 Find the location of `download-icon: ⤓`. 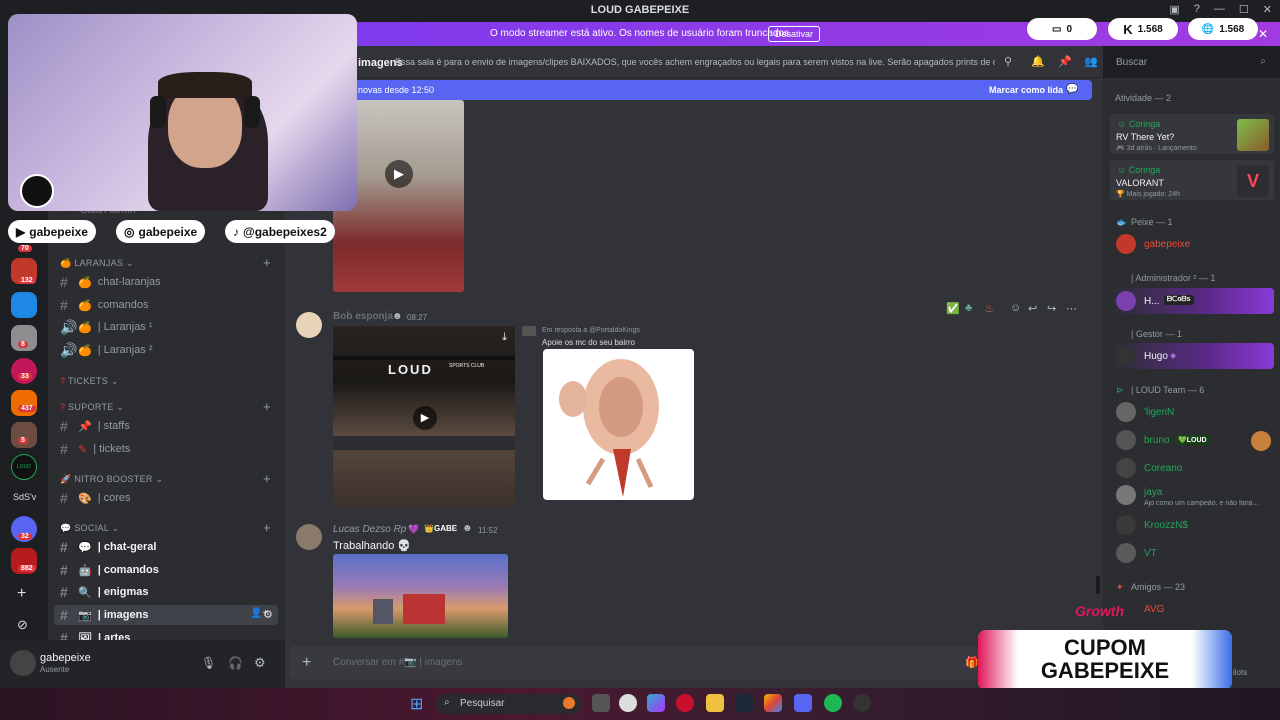

download-icon: ⤓ is located at coordinates (504, 337).